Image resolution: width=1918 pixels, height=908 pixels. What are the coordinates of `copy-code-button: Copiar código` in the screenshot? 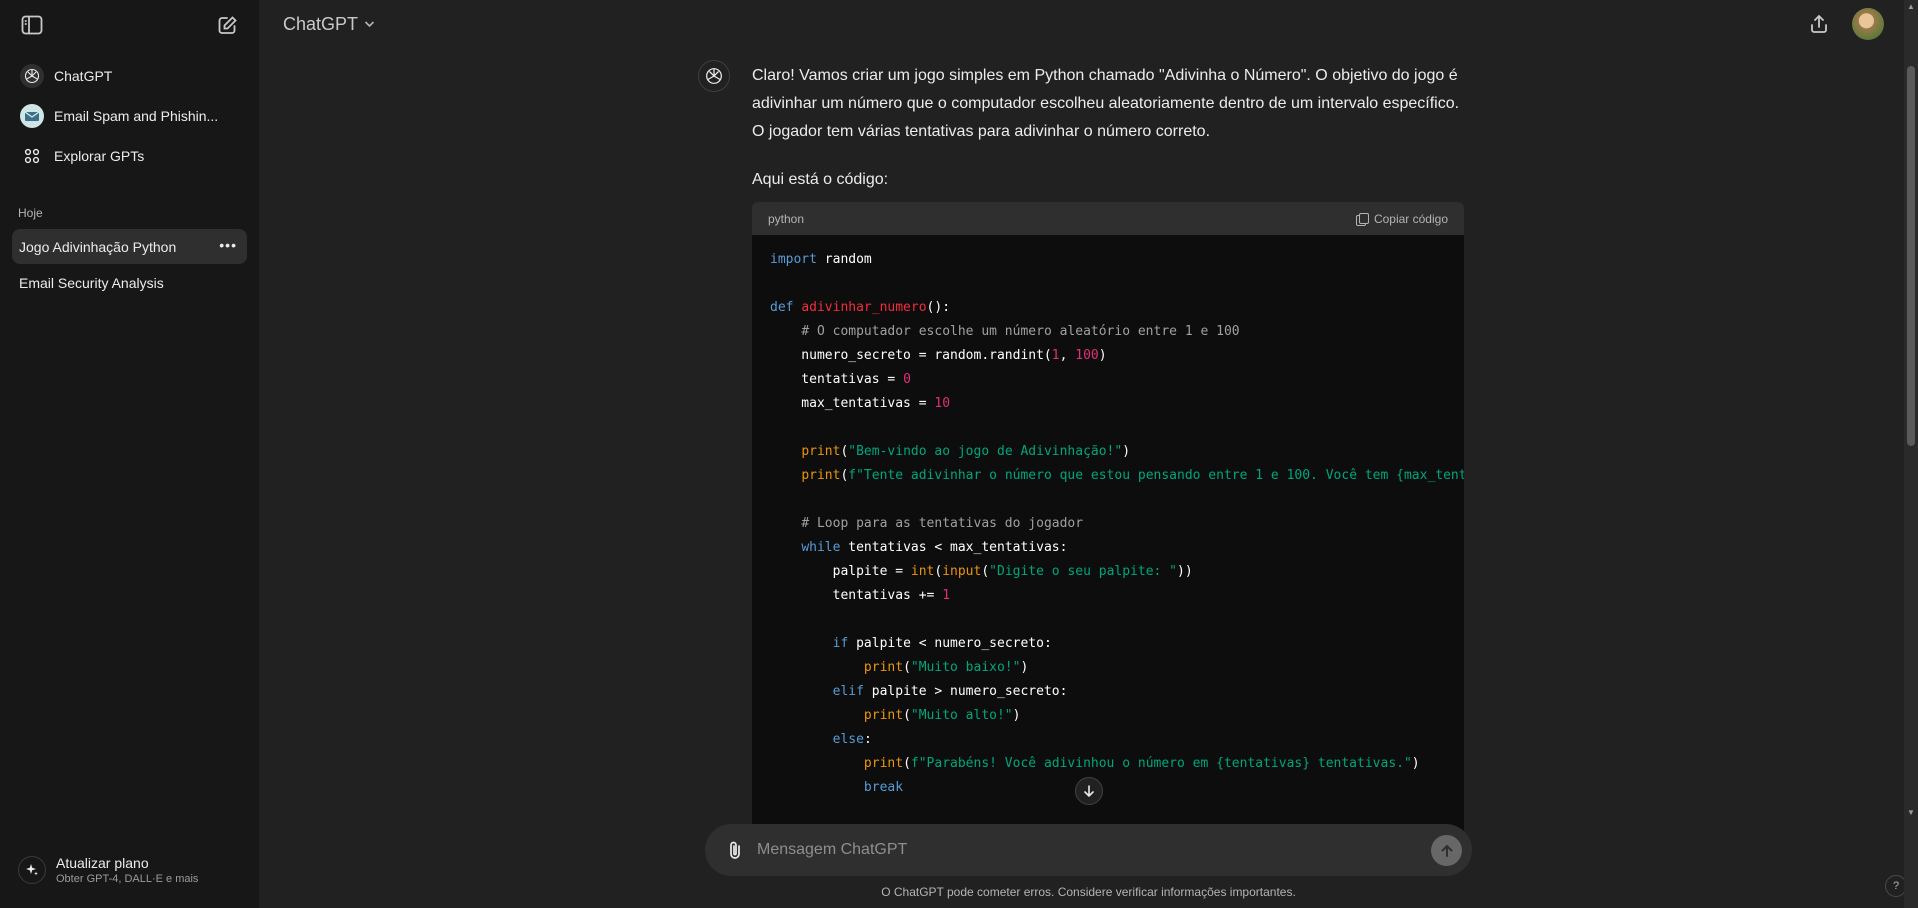 It's located at (1401, 218).